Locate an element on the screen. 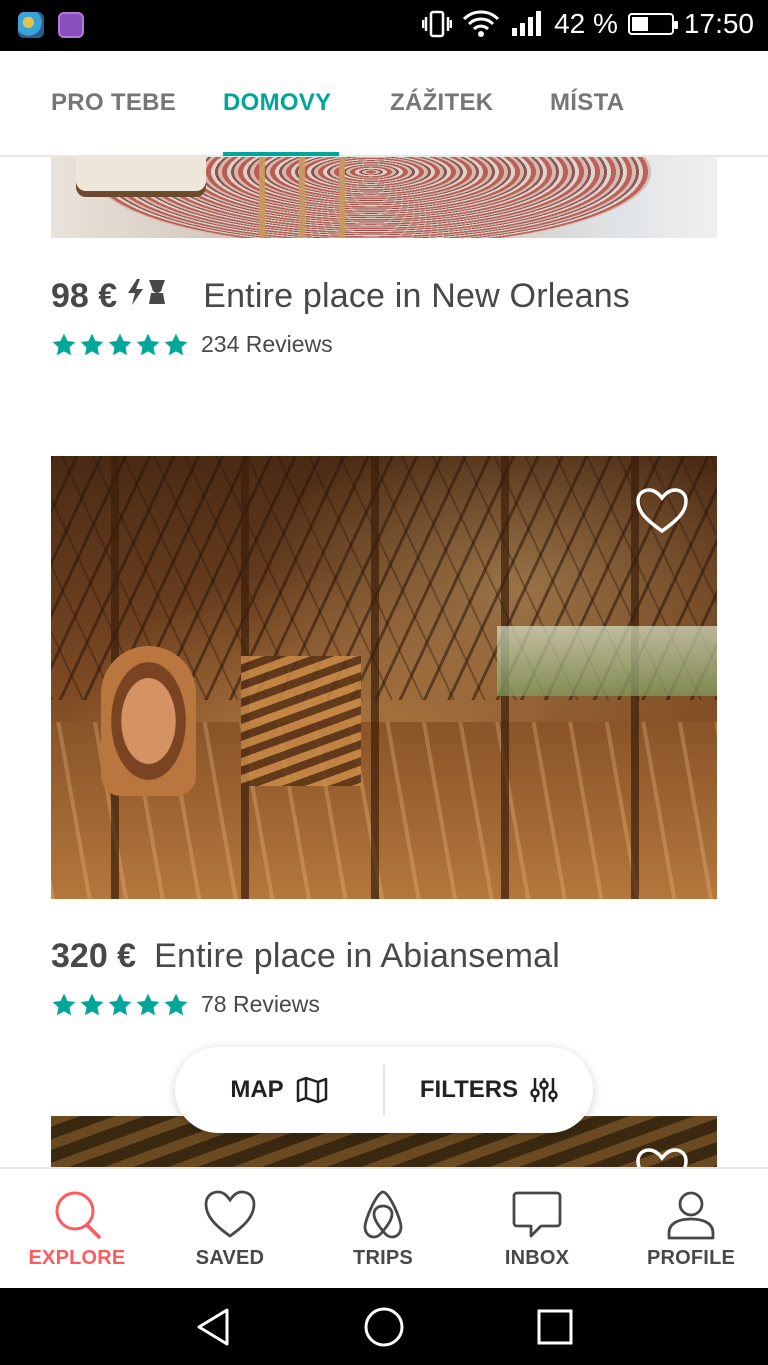 The image size is (768, 1365). vibrate-icon is located at coordinates (437, 24).